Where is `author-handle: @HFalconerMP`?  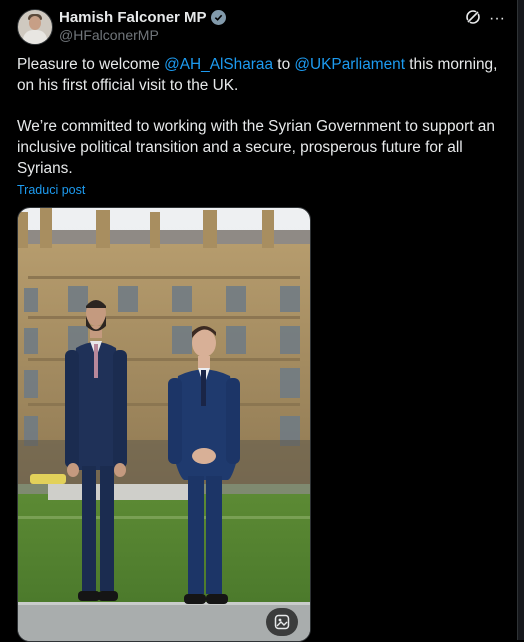 author-handle: @HFalconerMP is located at coordinates (109, 35).